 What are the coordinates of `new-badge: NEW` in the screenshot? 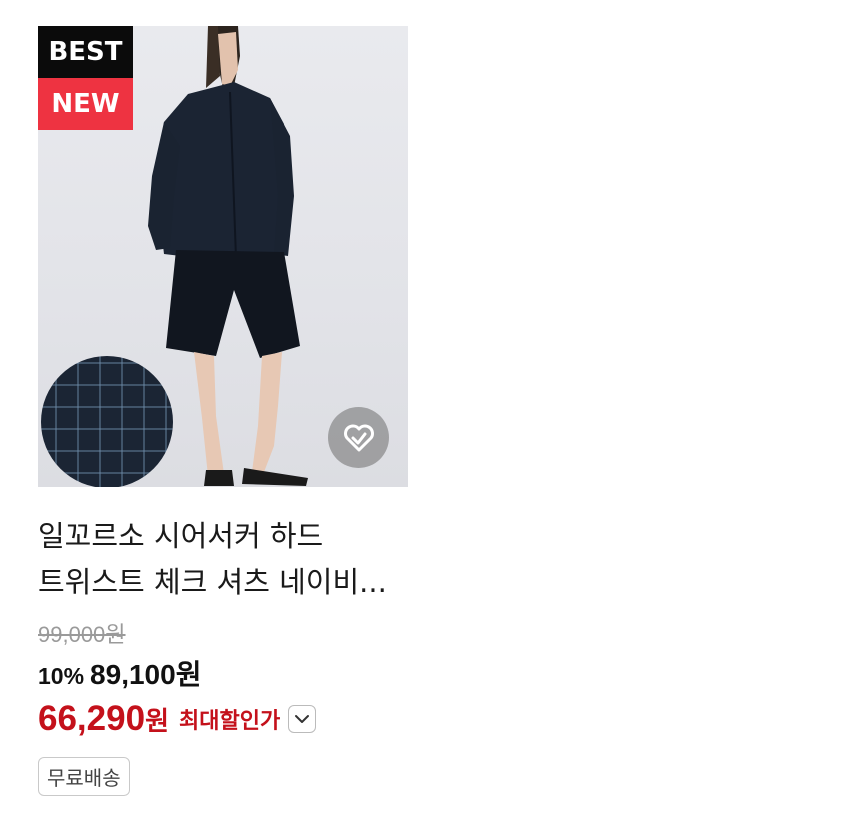 It's located at (85, 104).